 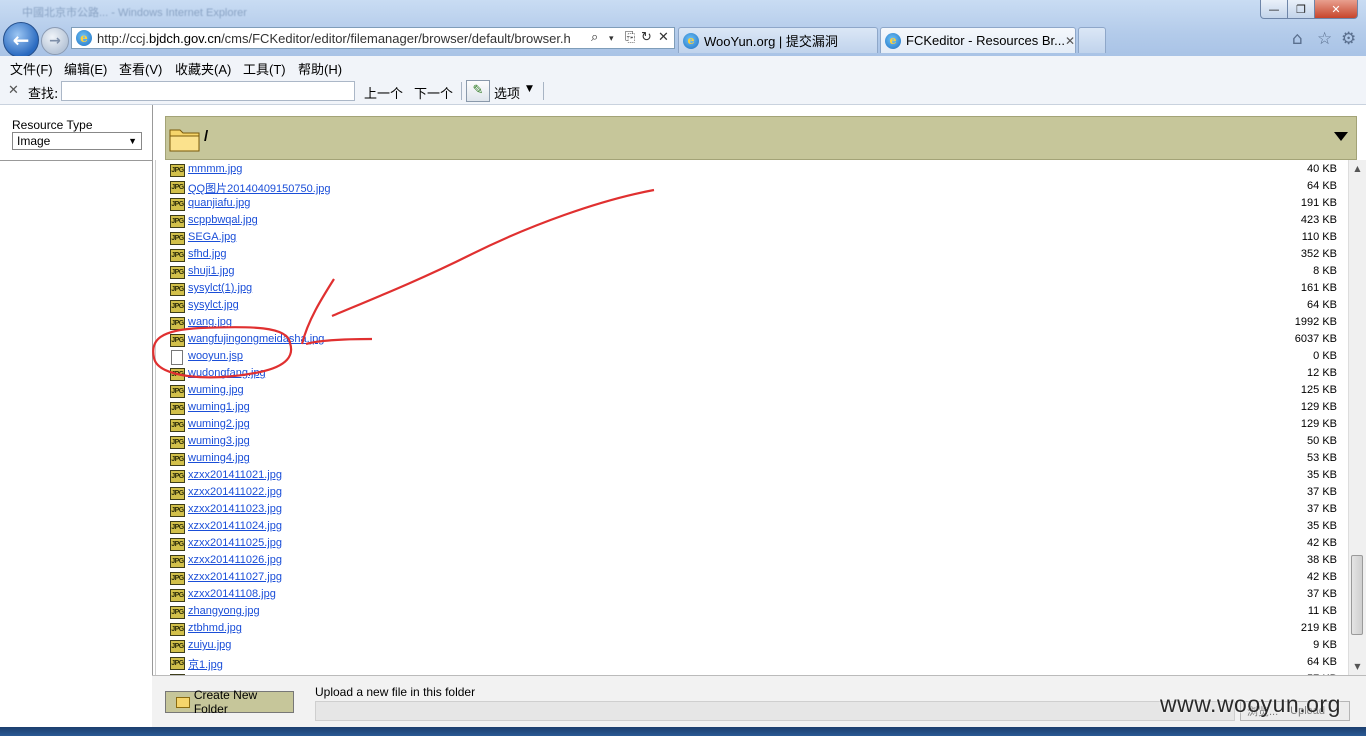 I want to click on scroll-up-icon: ▲, so click(x=1357, y=168).